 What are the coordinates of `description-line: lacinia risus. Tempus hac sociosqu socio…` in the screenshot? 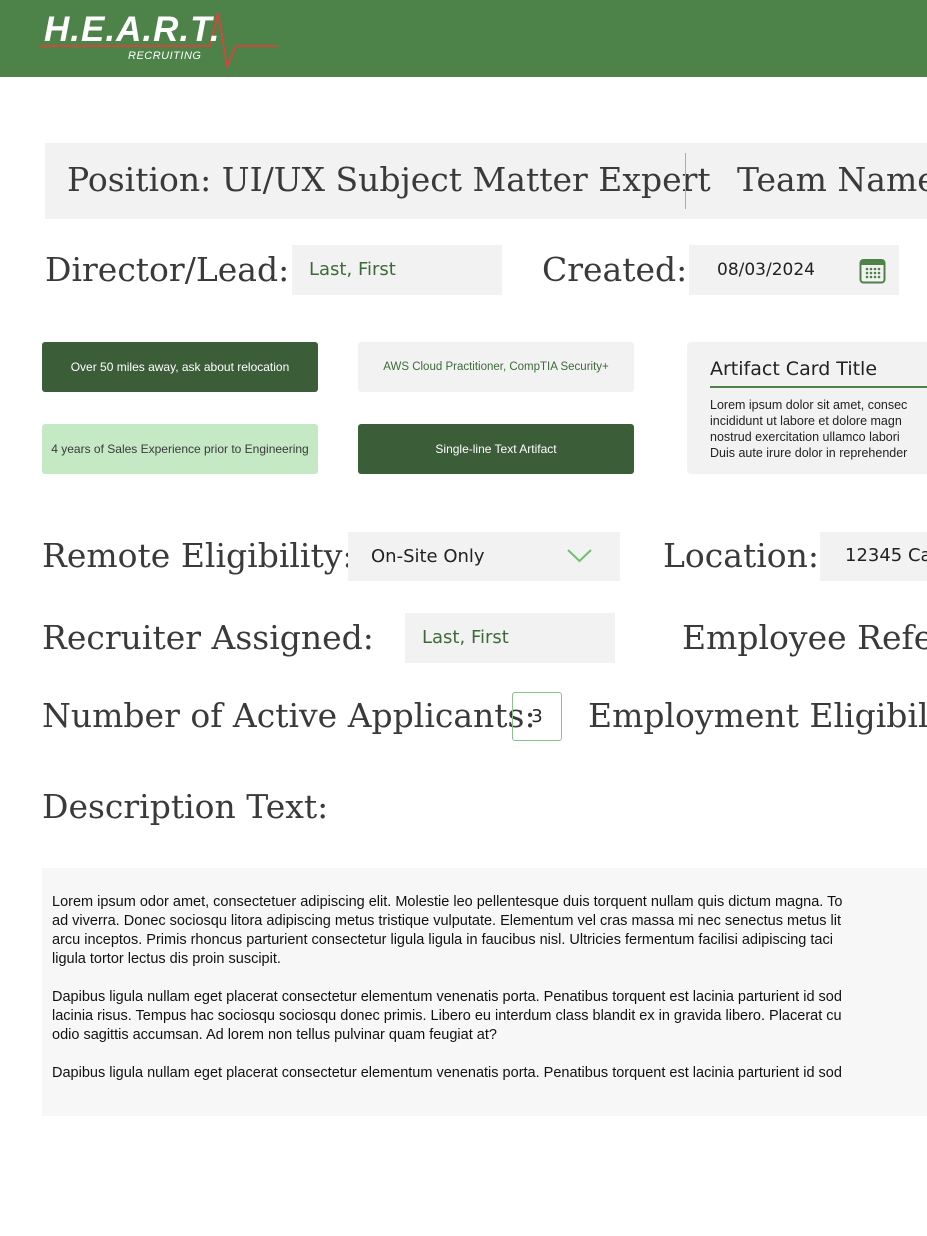 It's located at (447, 1016).